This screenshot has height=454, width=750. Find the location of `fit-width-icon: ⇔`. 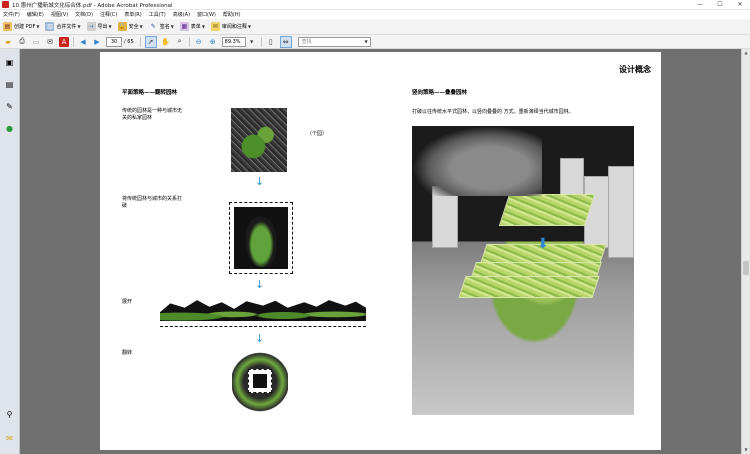

fit-width-icon: ⇔ is located at coordinates (285, 41).